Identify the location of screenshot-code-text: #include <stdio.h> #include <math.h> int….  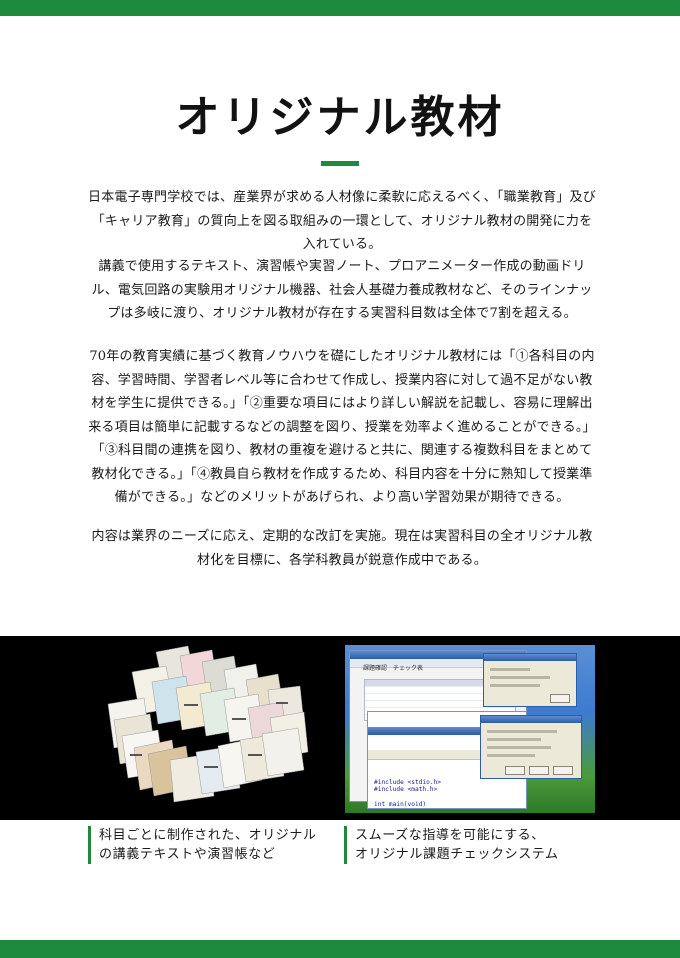
(408, 793).